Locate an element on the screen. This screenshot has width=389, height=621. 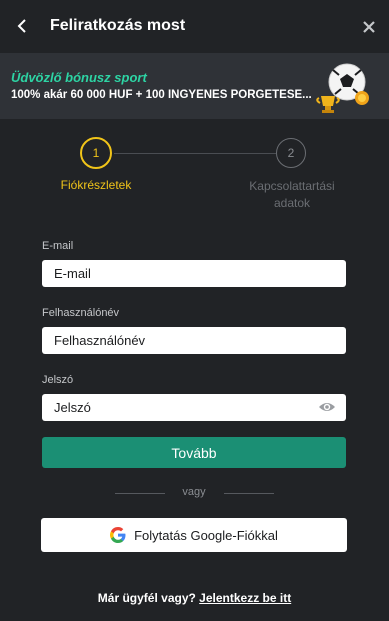
divider-text: vagy is located at coordinates (194, 492).